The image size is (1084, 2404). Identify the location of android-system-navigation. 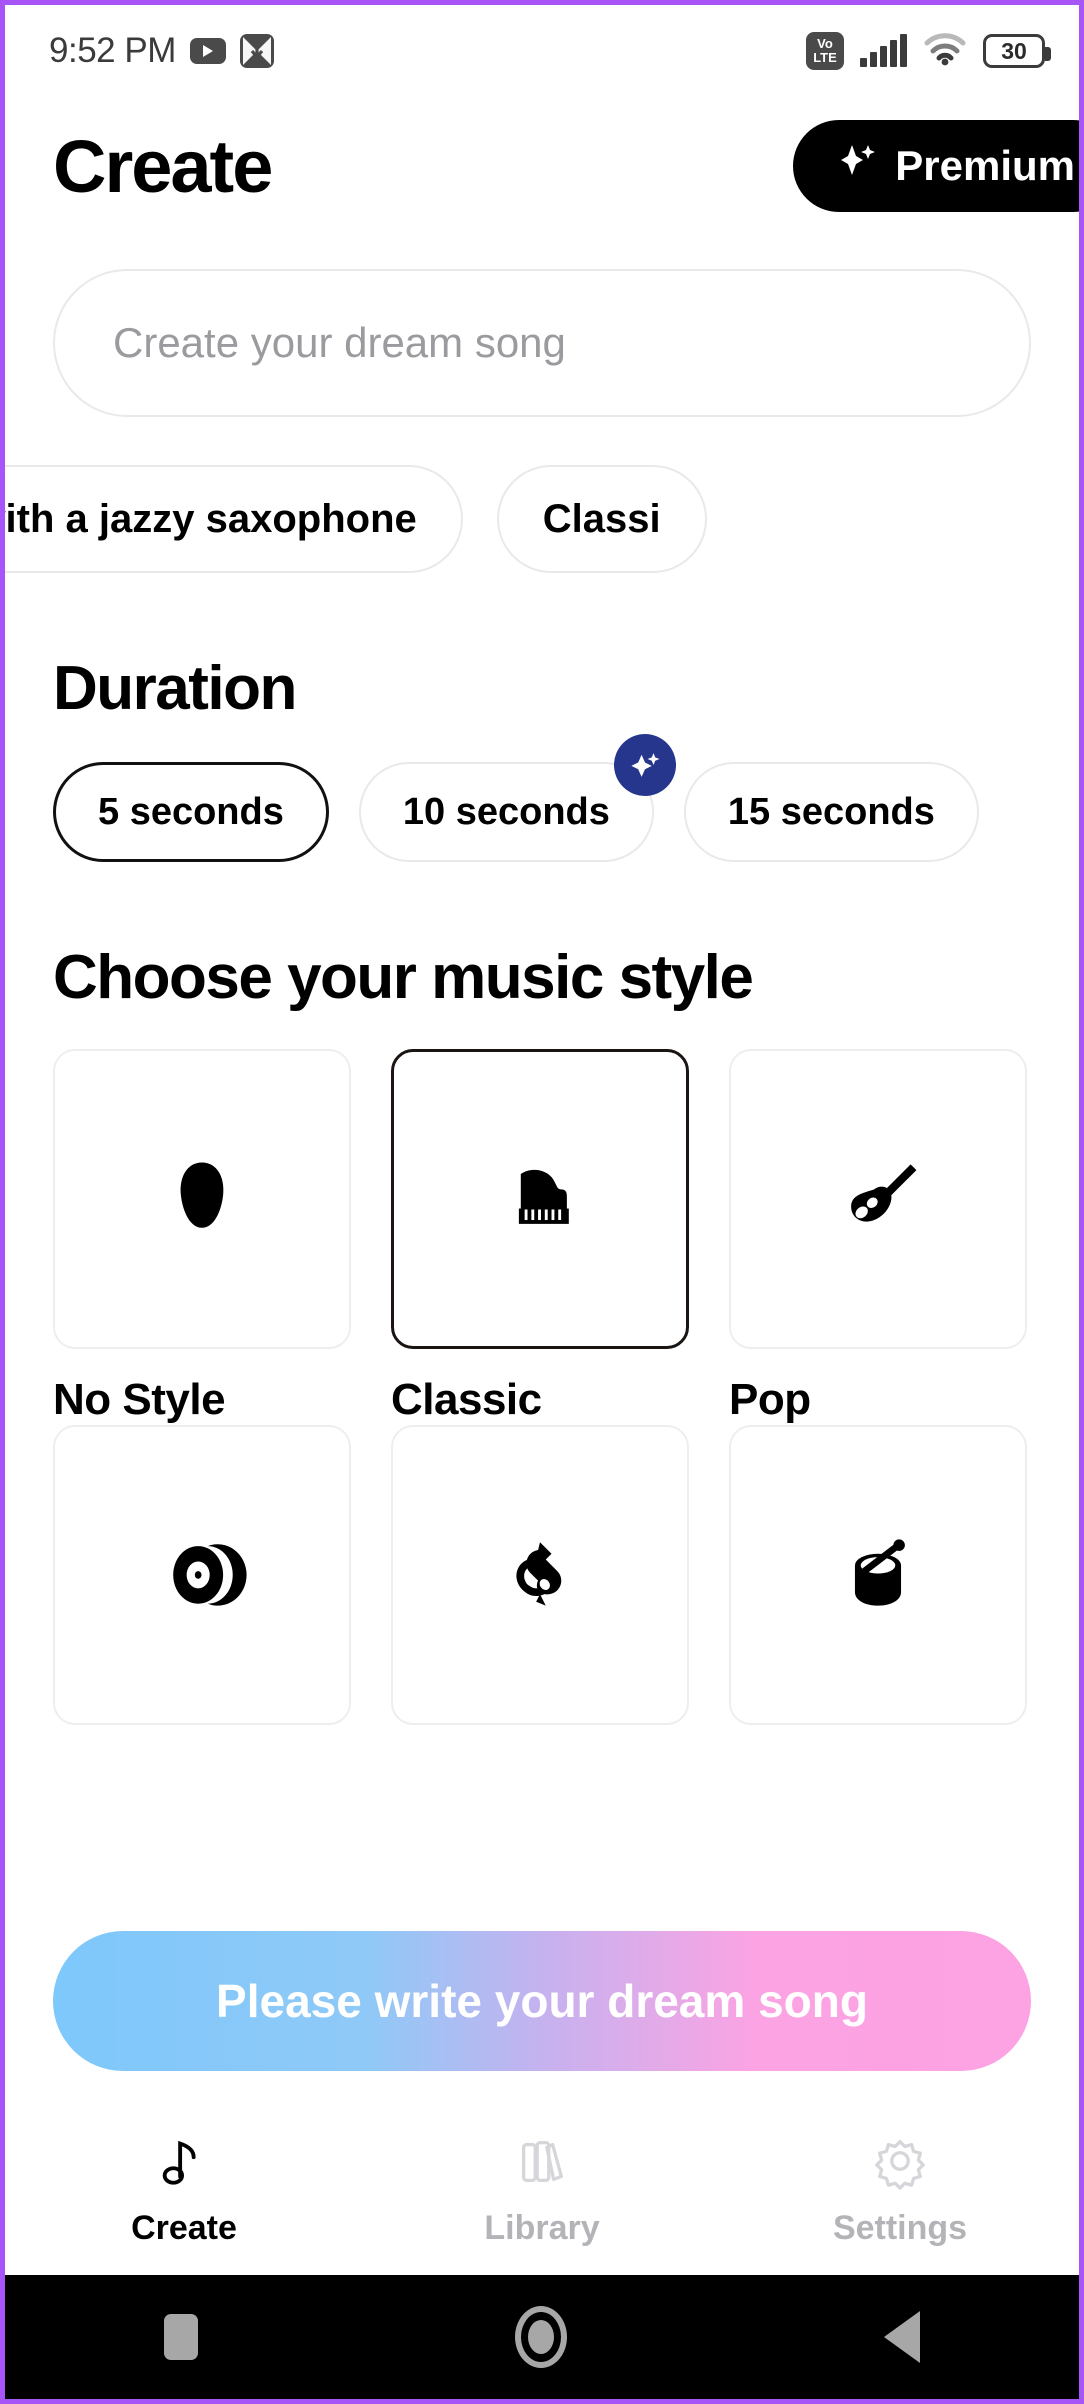
(542, 2337).